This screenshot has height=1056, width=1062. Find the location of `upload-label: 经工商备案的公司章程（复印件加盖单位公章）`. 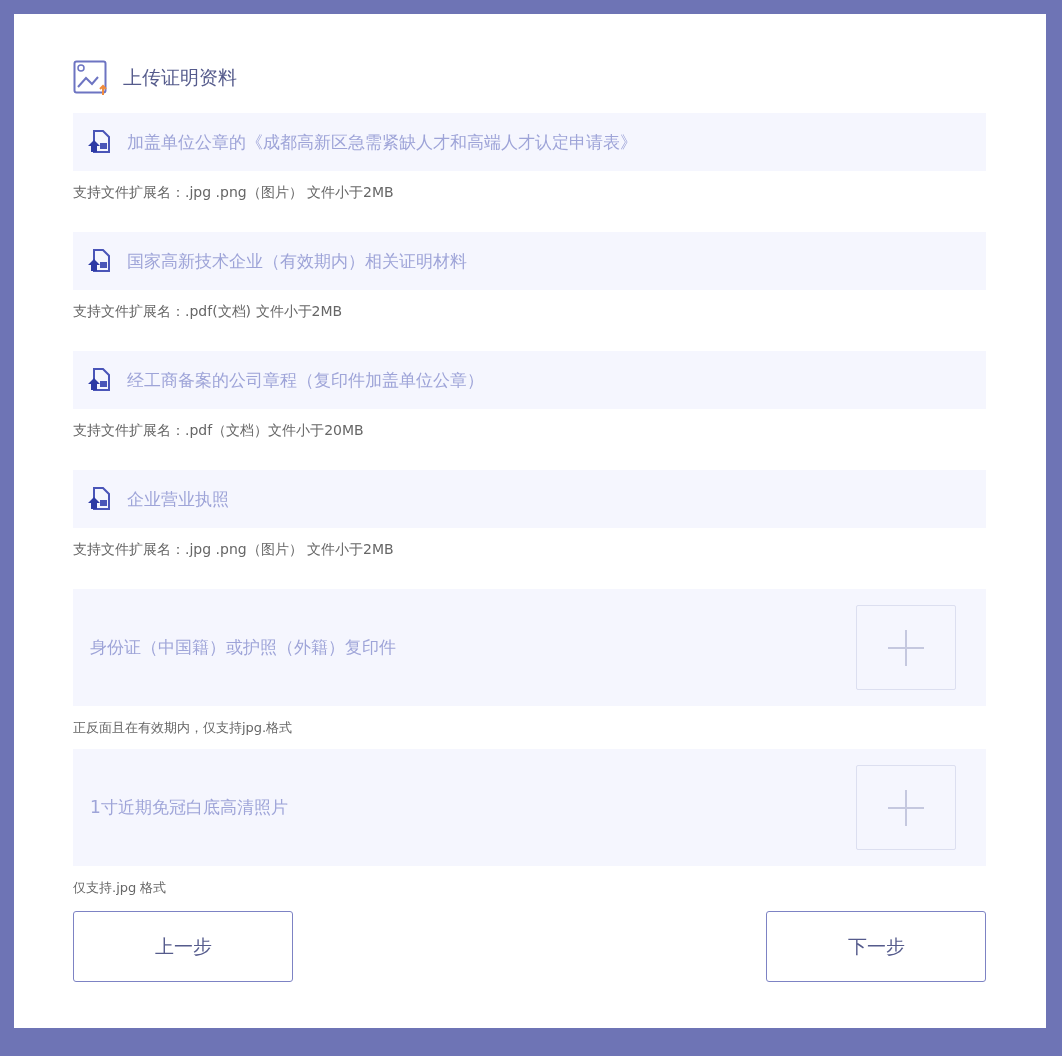

upload-label: 经工商备案的公司章程（复印件加盖单位公章） is located at coordinates (305, 380).